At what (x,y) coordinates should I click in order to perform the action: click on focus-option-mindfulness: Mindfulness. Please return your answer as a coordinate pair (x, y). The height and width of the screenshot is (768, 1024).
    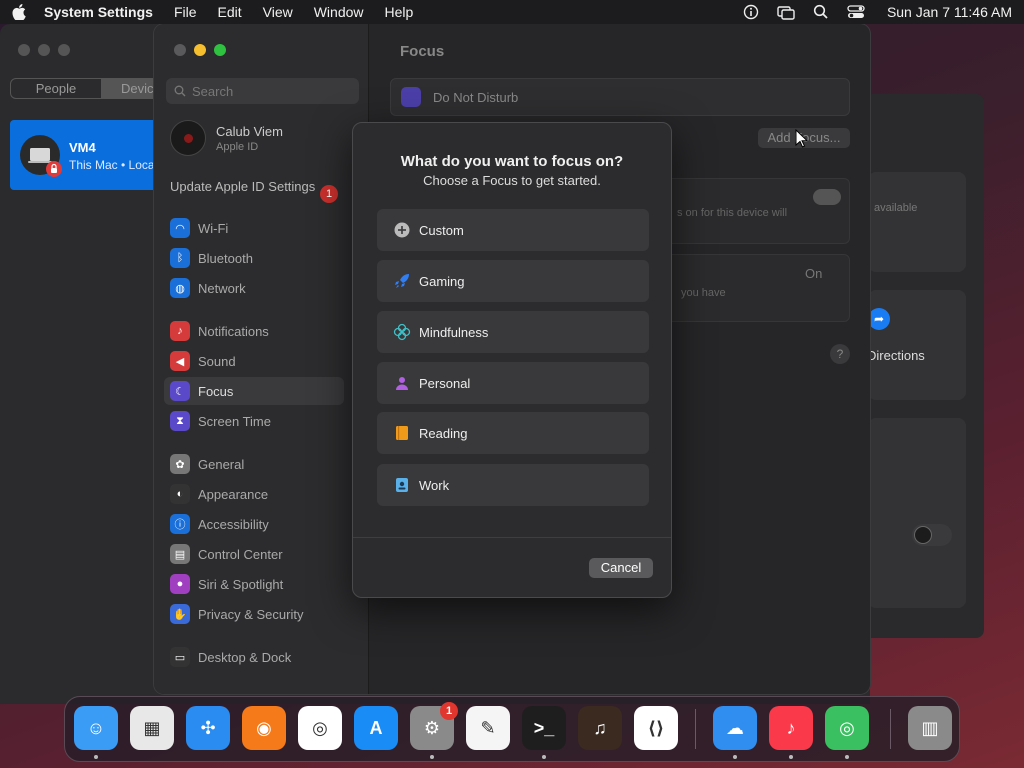
    Looking at the image, I should click on (513, 332).